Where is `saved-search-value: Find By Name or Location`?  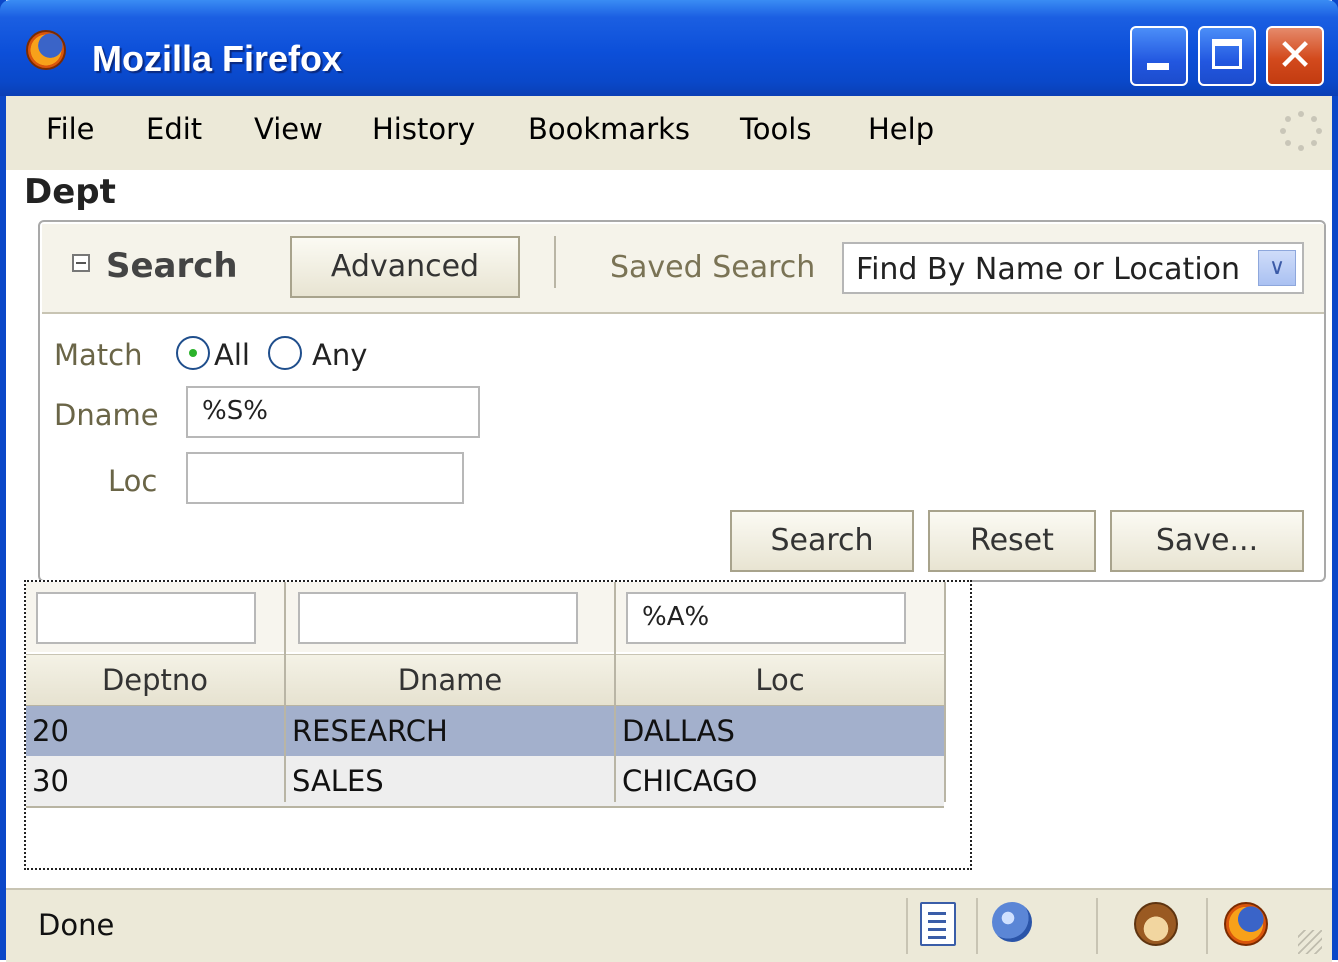 saved-search-value: Find By Name or Location is located at coordinates (1048, 269).